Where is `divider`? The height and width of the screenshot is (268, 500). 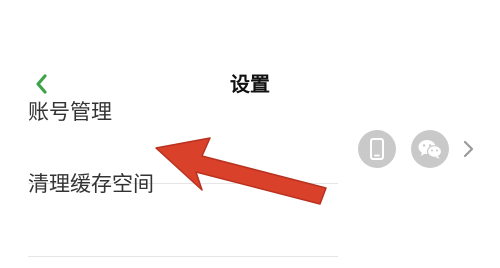
divider is located at coordinates (183, 256).